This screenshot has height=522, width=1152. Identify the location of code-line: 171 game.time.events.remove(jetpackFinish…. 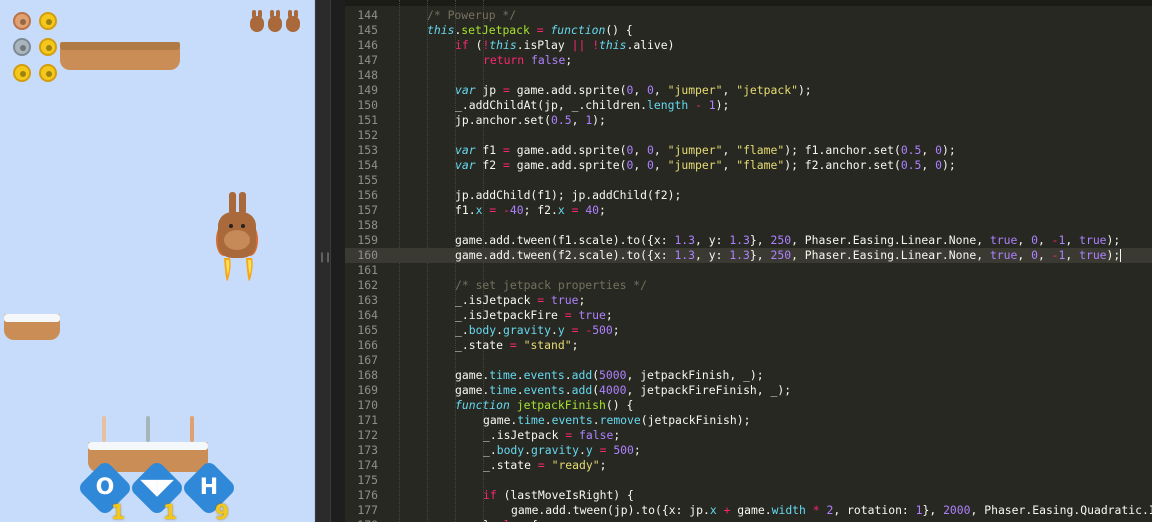
(748, 420).